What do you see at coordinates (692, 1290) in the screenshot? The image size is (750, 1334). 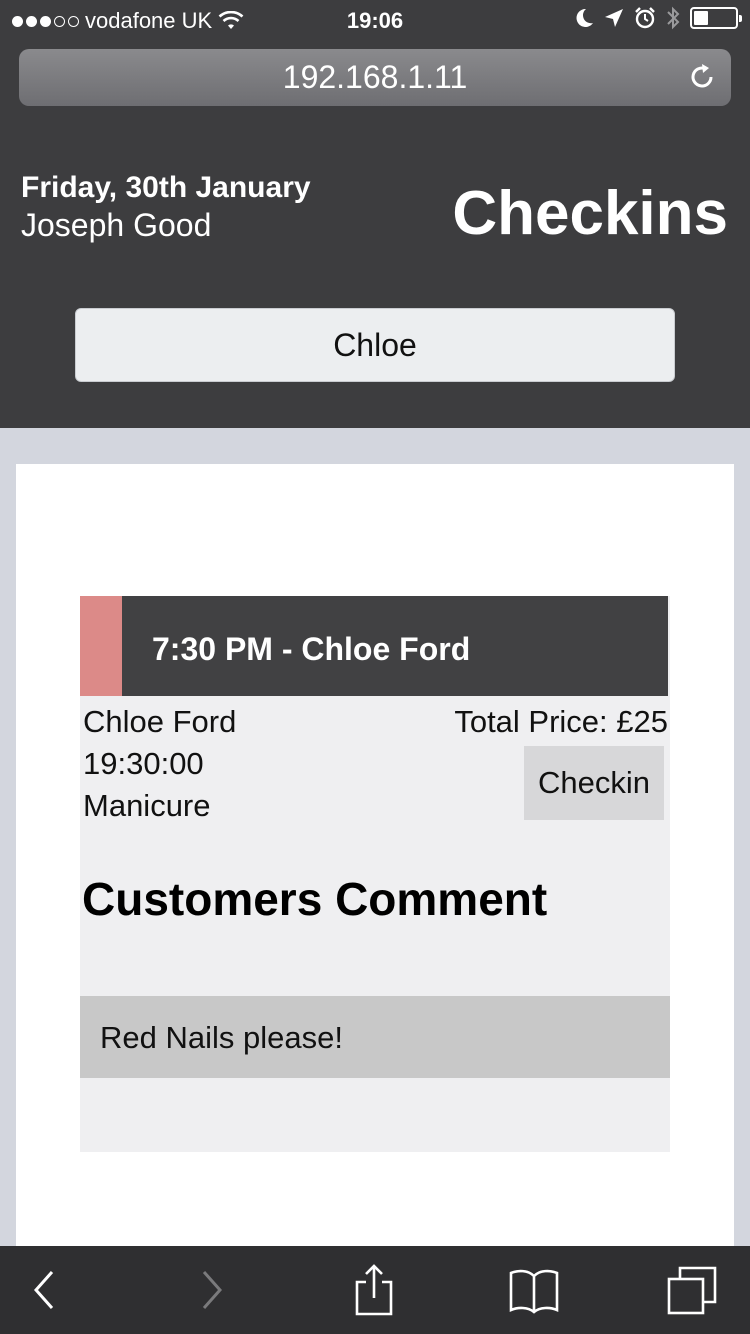 I see `tabs-icon` at bounding box center [692, 1290].